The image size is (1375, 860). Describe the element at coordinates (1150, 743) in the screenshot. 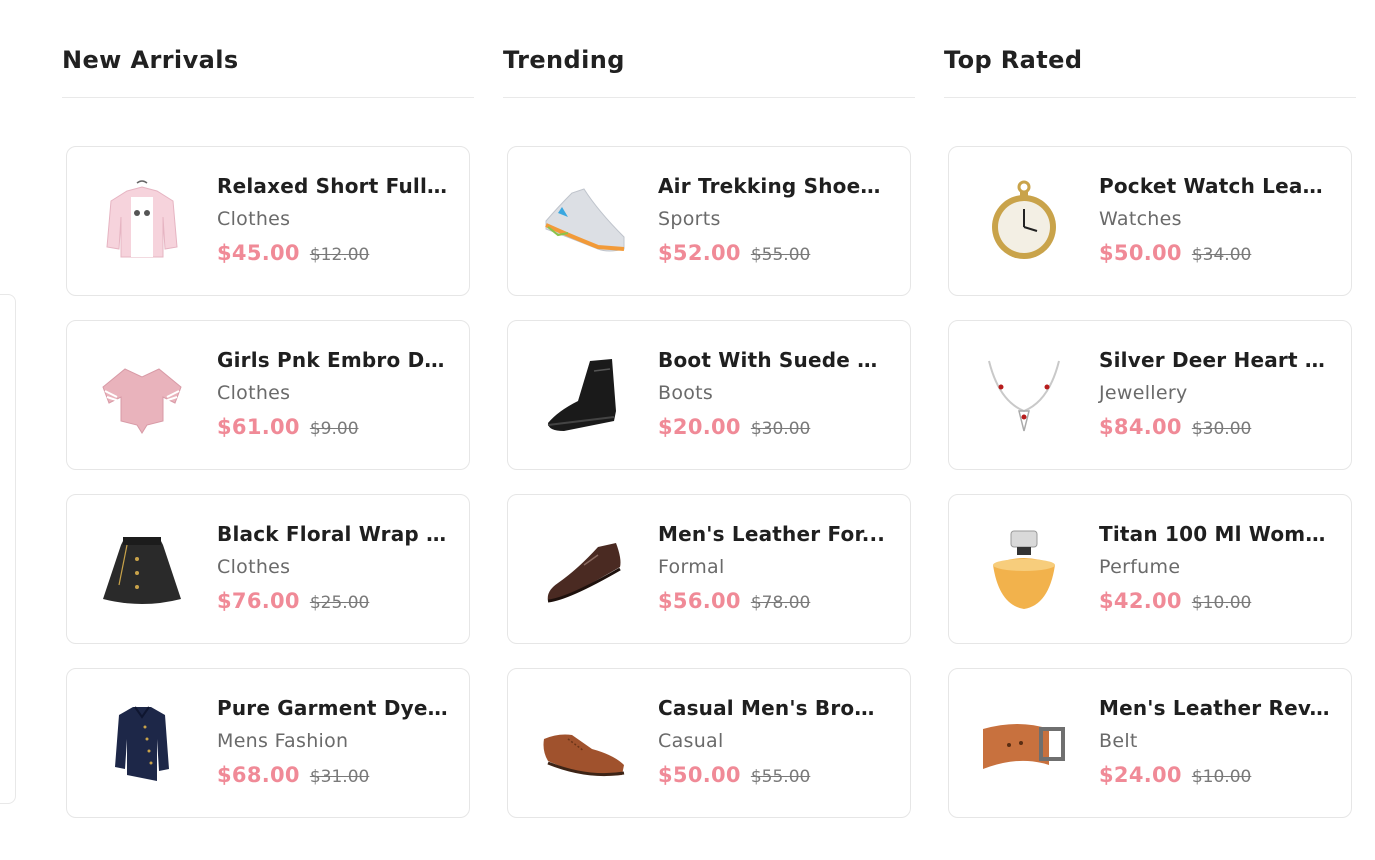

I see `product-card: Men's Leather Rev... Belt $24.00 $10.00` at that location.